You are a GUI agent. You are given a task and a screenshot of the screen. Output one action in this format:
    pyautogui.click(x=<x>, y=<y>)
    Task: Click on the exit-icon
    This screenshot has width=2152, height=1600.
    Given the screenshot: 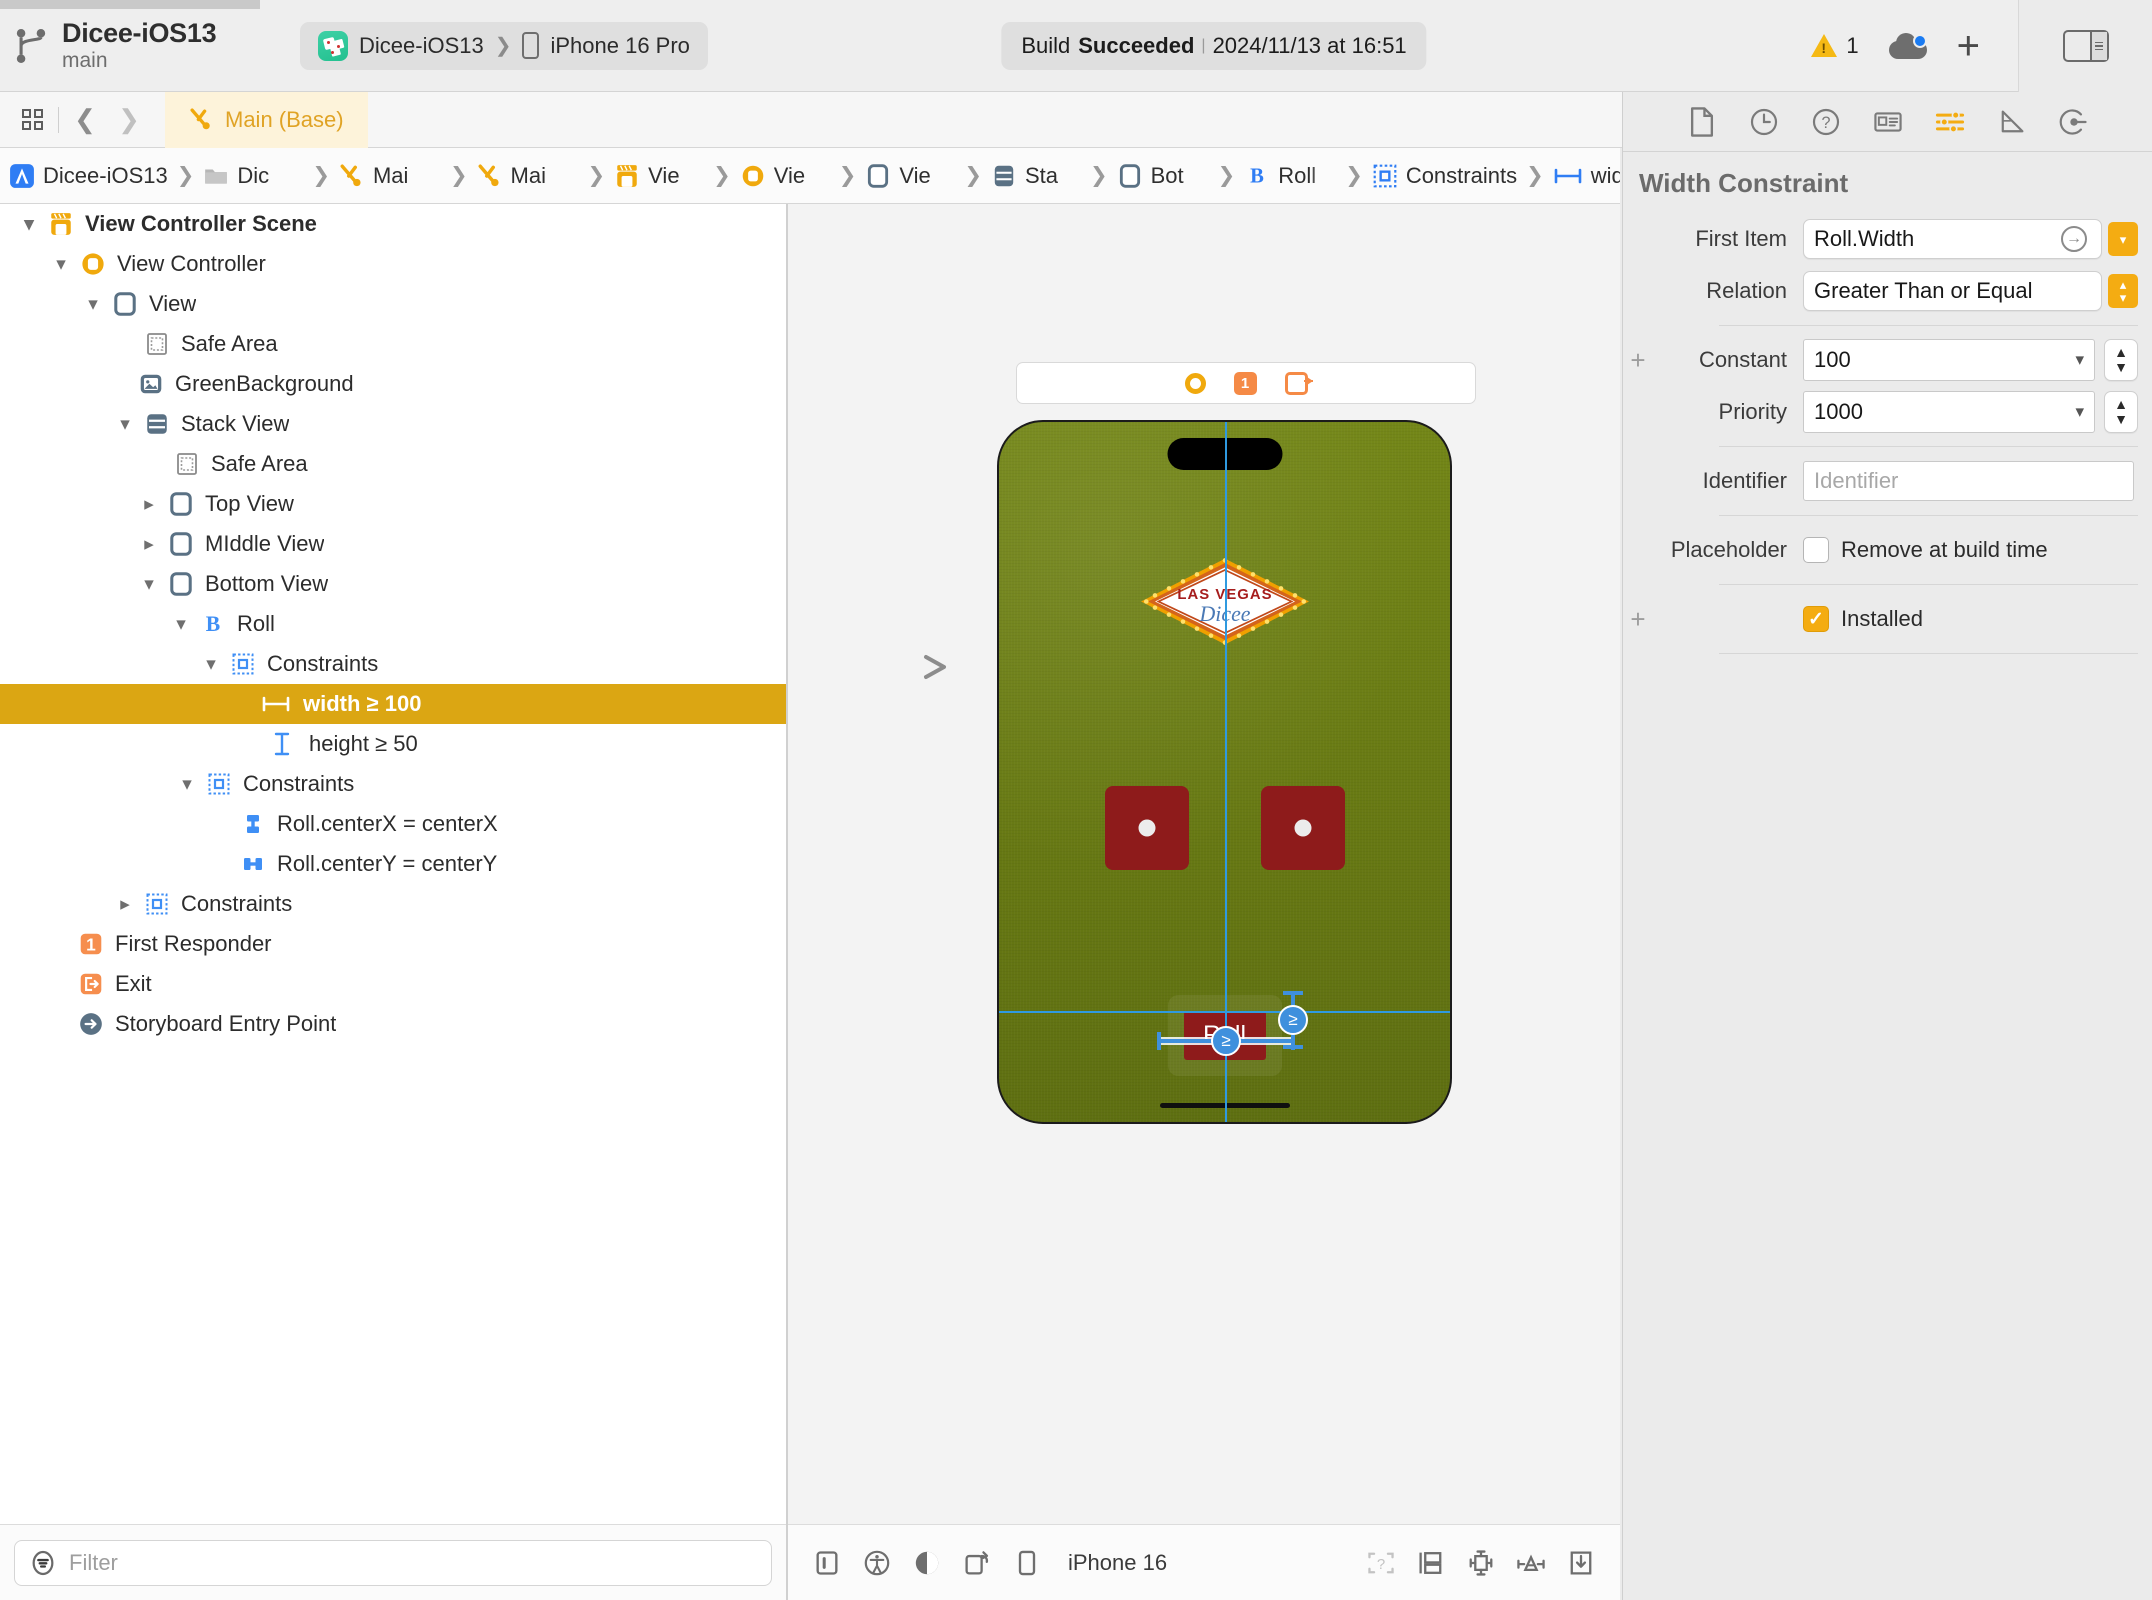 What is the action you would take?
    pyautogui.click(x=1298, y=383)
    